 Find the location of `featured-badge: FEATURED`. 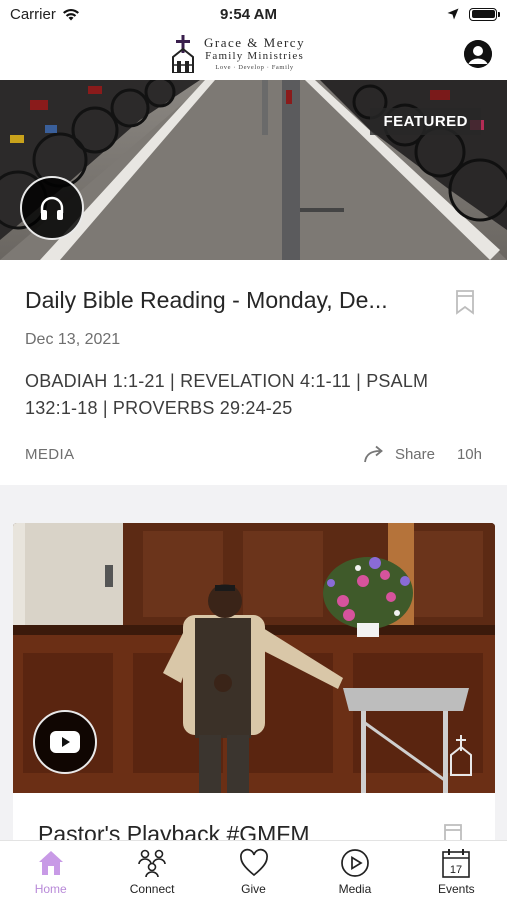

featured-badge: FEATURED is located at coordinates (425, 121).